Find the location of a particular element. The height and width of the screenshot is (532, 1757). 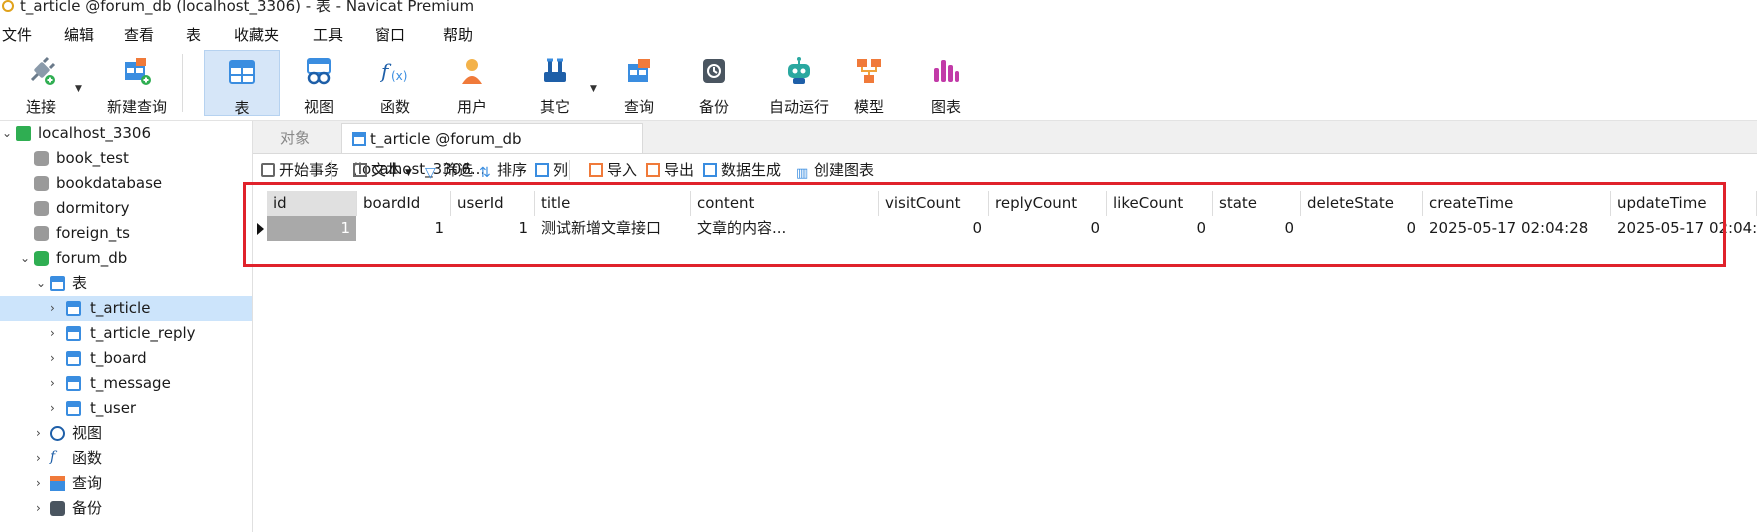

model-icon is located at coordinates (869, 71).